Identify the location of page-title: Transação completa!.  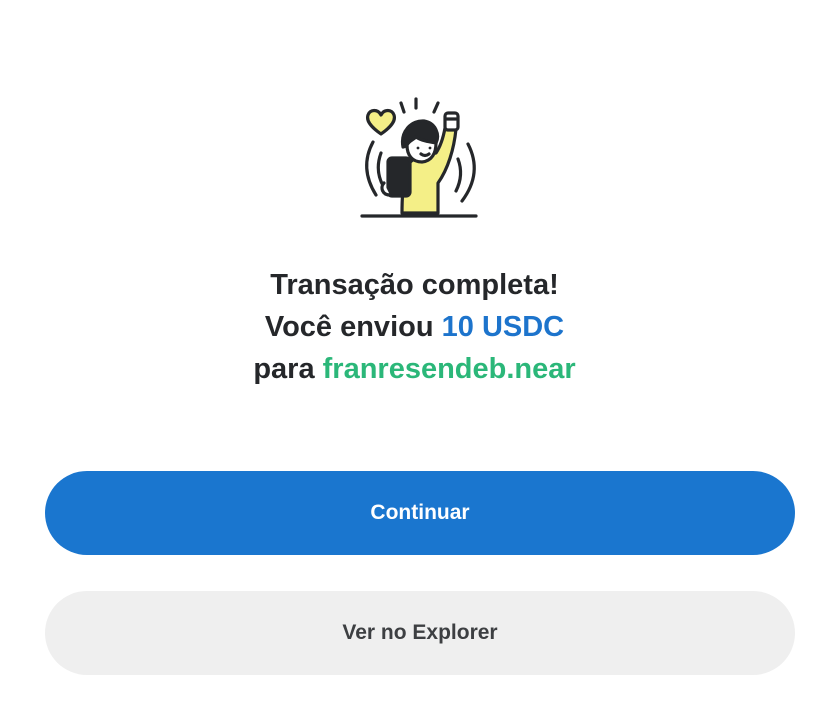
(414, 285).